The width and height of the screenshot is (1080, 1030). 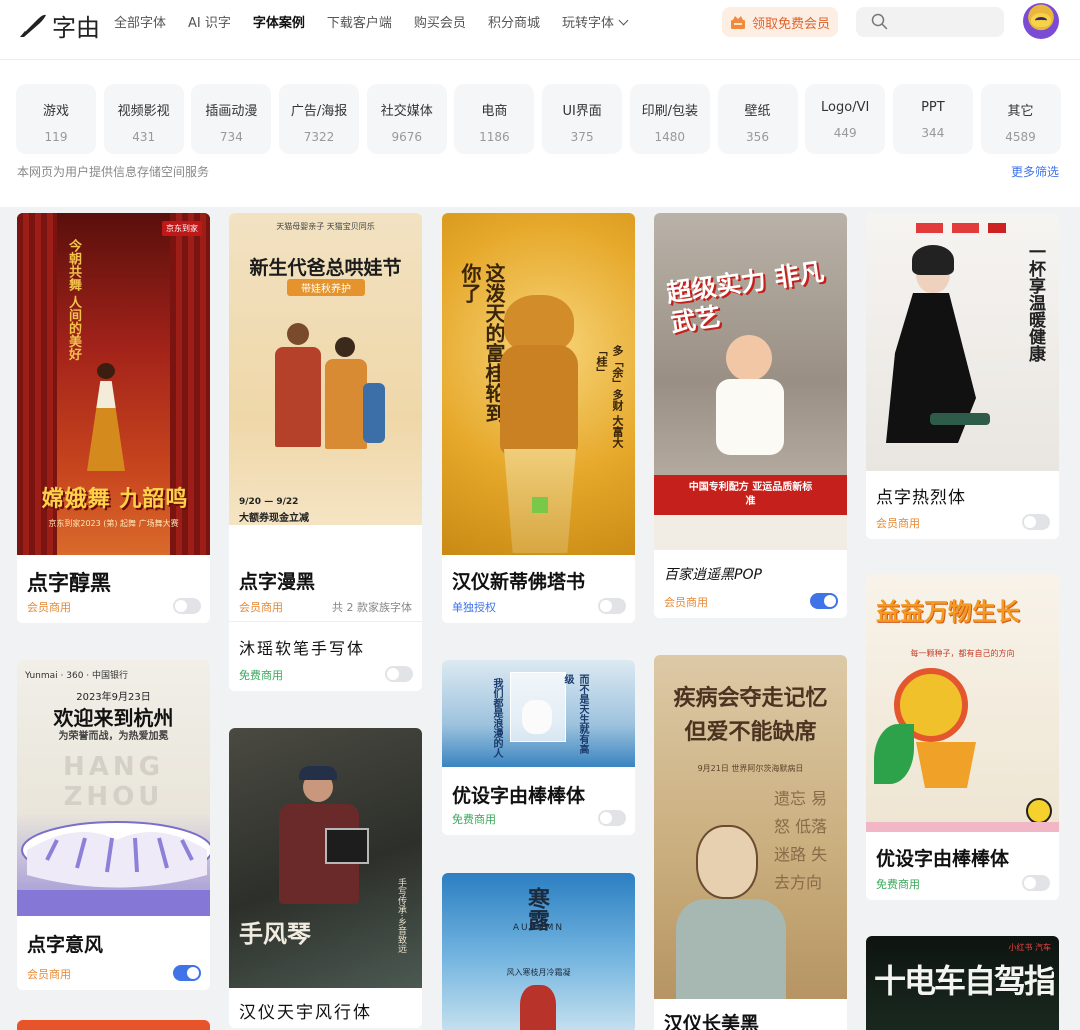 What do you see at coordinates (750, 415) in the screenshot?
I see `case-card: 超级实力 非凡武艺 中国专利配方 亚运品质新标准 百家逍遥黑POP 会员商用` at bounding box center [750, 415].